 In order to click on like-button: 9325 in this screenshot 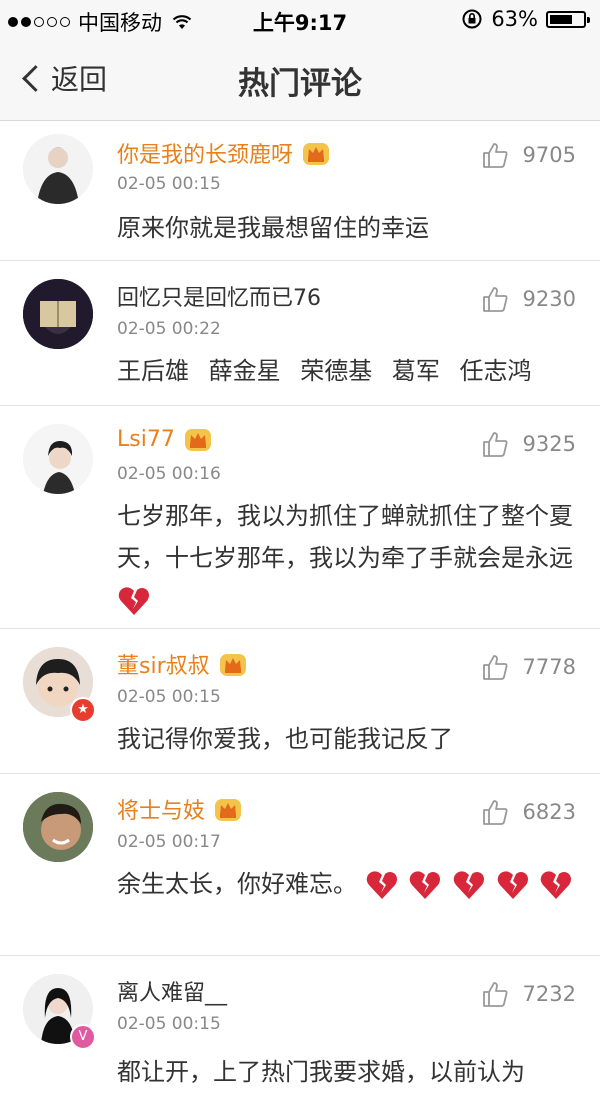, I will do `click(528, 444)`.